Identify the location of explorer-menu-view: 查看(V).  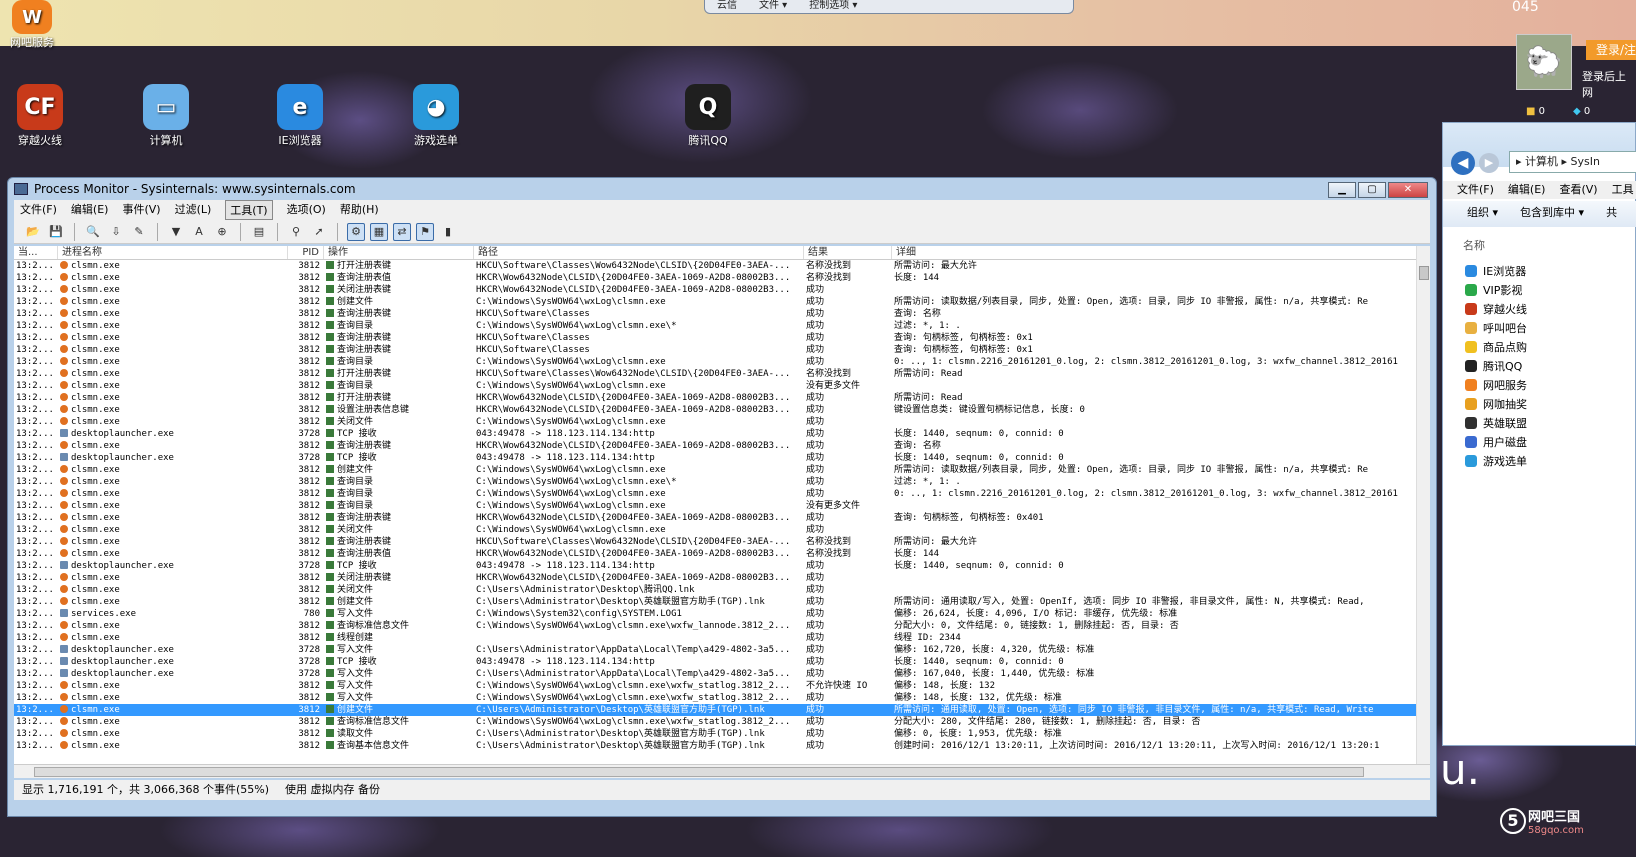
(1578, 190).